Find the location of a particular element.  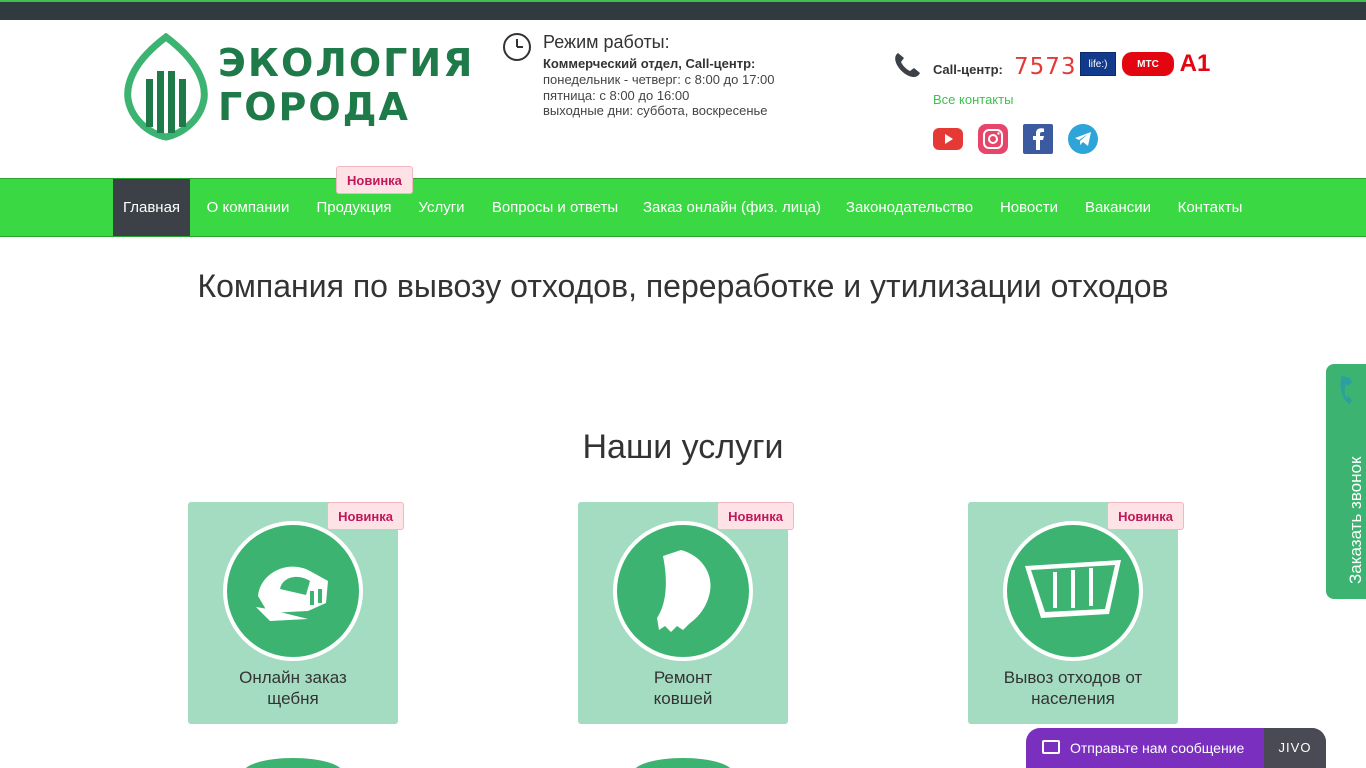

nav-item-home: Главная is located at coordinates (151, 207).